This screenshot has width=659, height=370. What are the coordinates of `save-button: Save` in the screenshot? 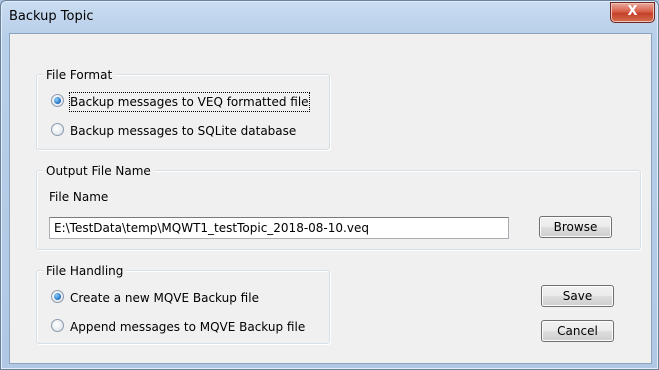 It's located at (577, 296).